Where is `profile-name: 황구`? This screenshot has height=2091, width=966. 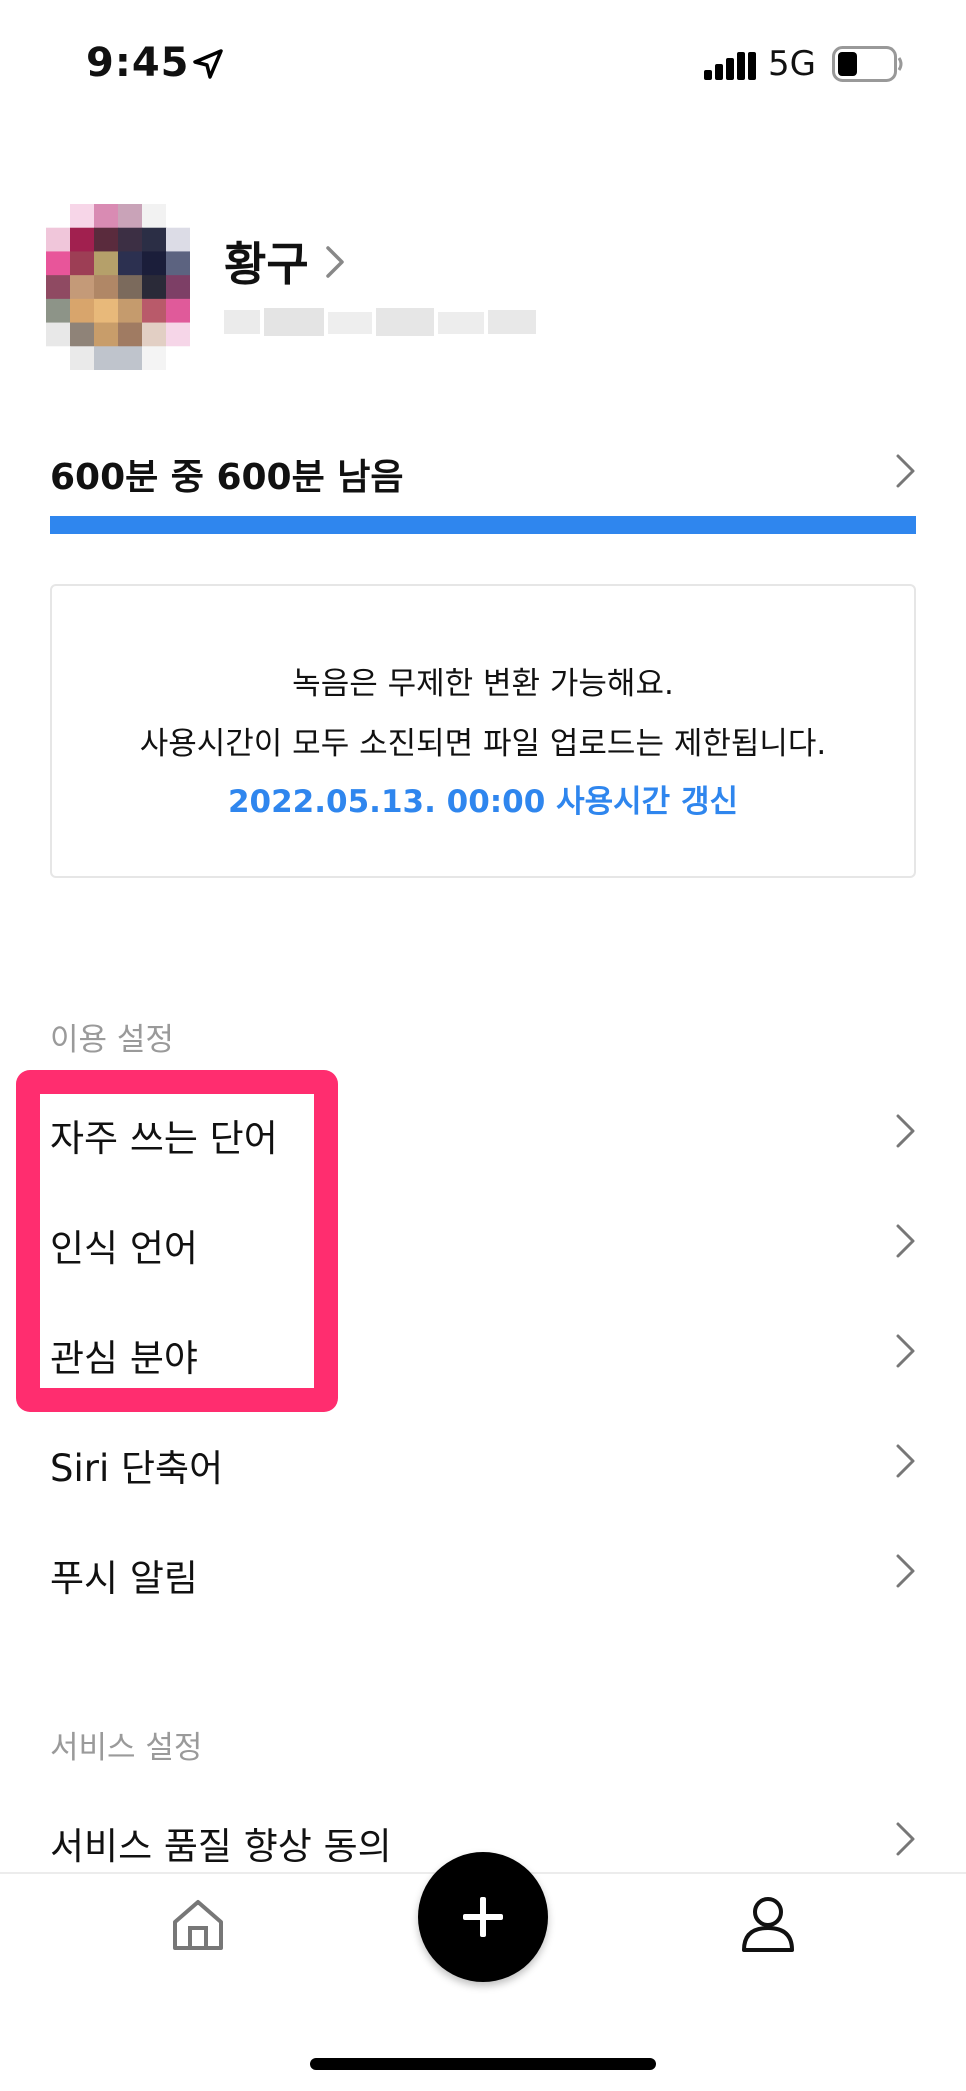
profile-name: 황구 is located at coordinates (266, 261).